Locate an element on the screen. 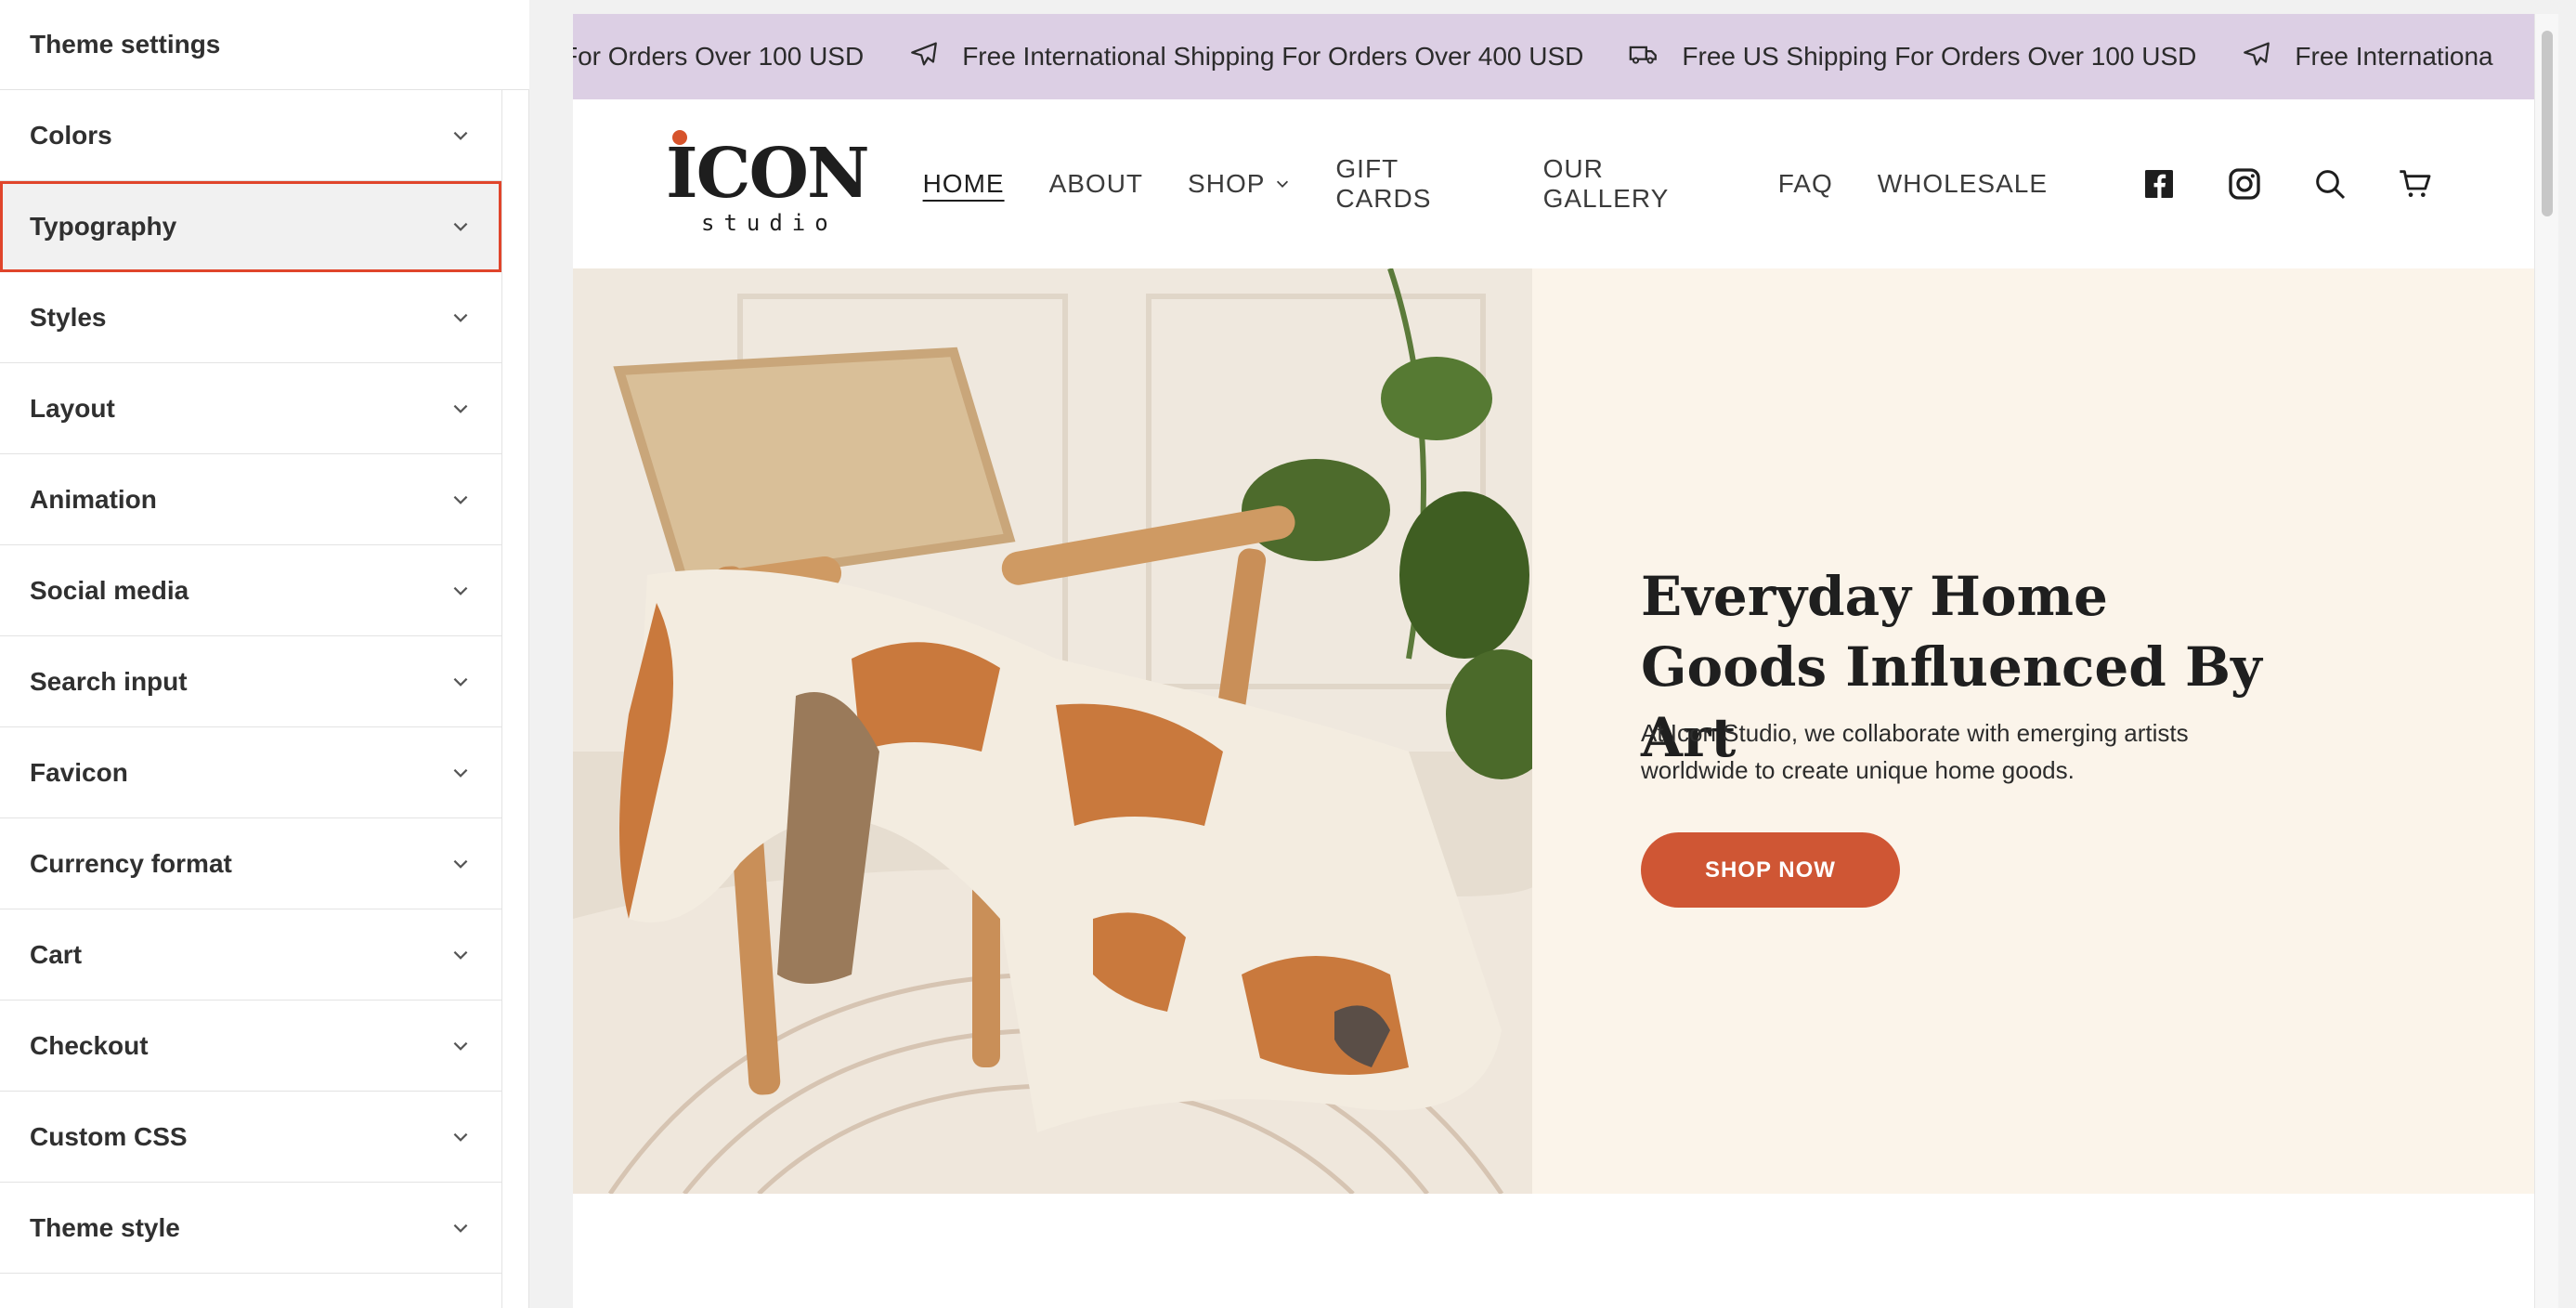  sidebar-item-social-media: Social media is located at coordinates (250, 590).